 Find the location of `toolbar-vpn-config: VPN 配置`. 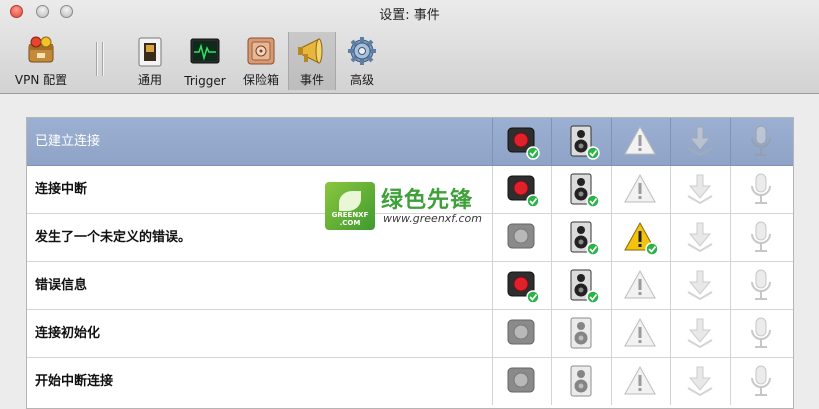

toolbar-vpn-config: VPN 配置 is located at coordinates (41, 61).